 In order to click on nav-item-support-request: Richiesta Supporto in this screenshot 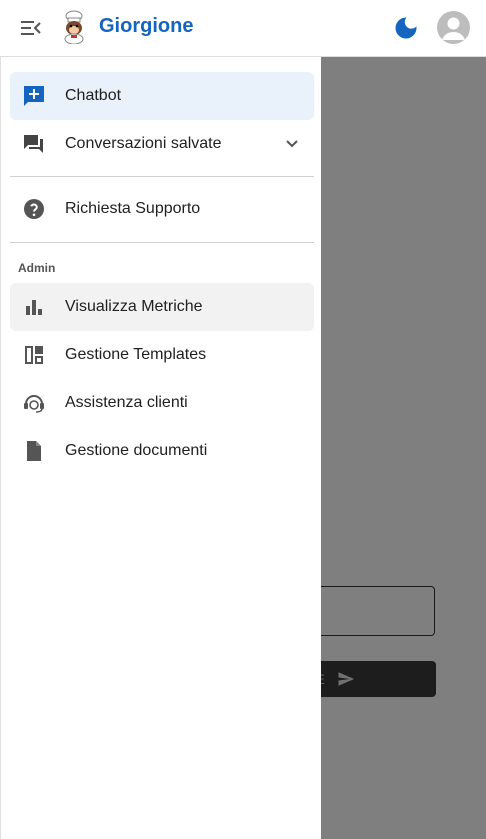, I will do `click(162, 209)`.